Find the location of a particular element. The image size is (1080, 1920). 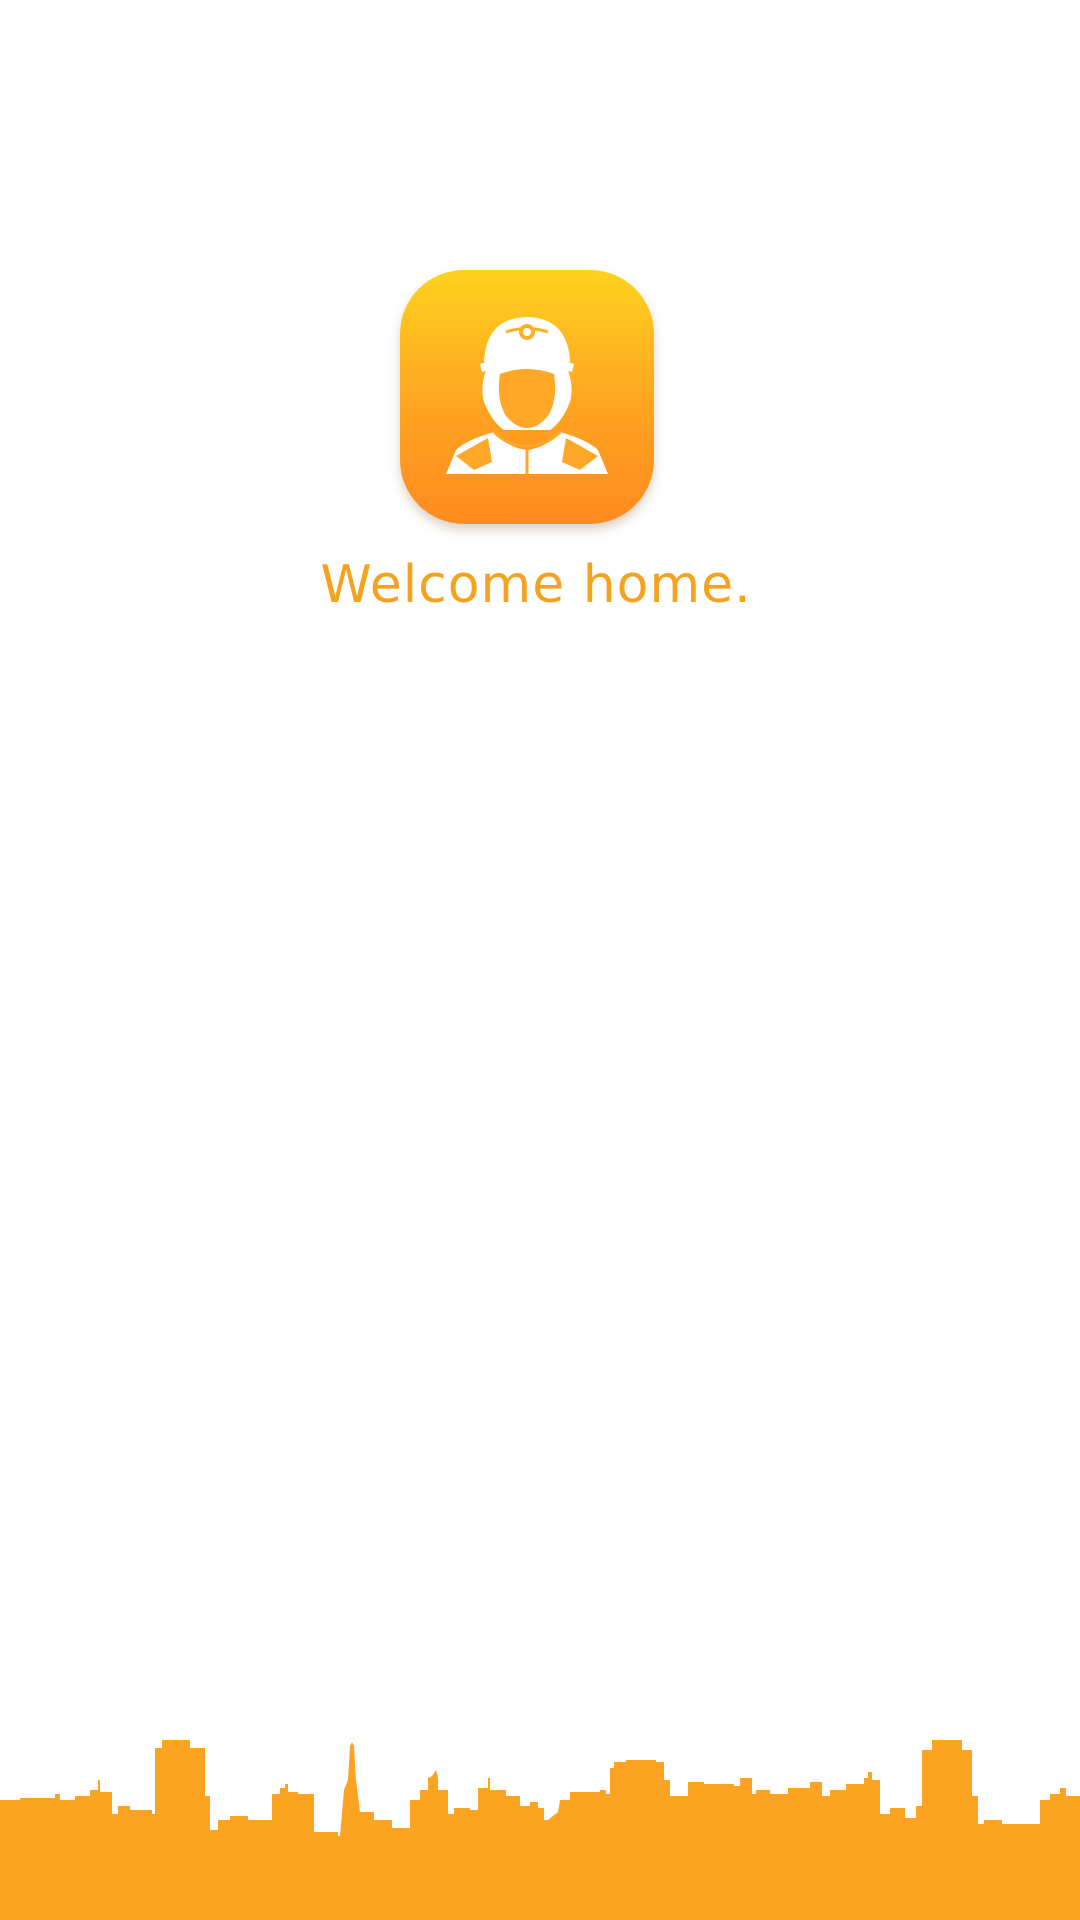

welcome-message: Welcome home. is located at coordinates (536, 585).